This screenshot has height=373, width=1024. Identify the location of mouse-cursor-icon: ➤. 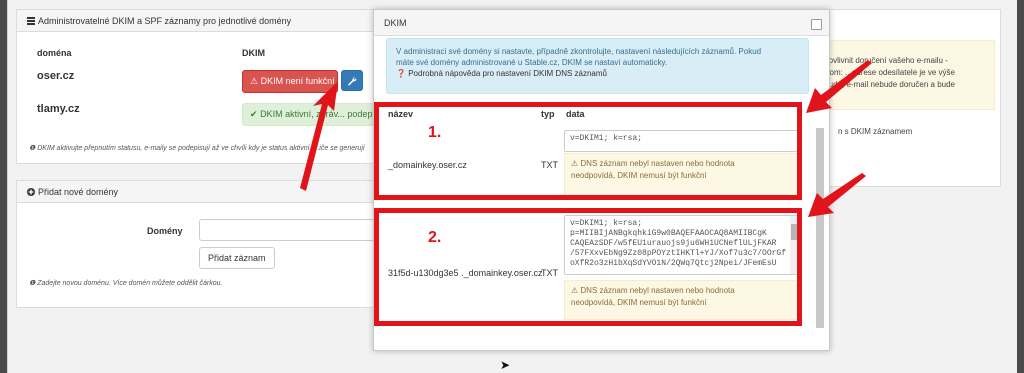
(505, 365).